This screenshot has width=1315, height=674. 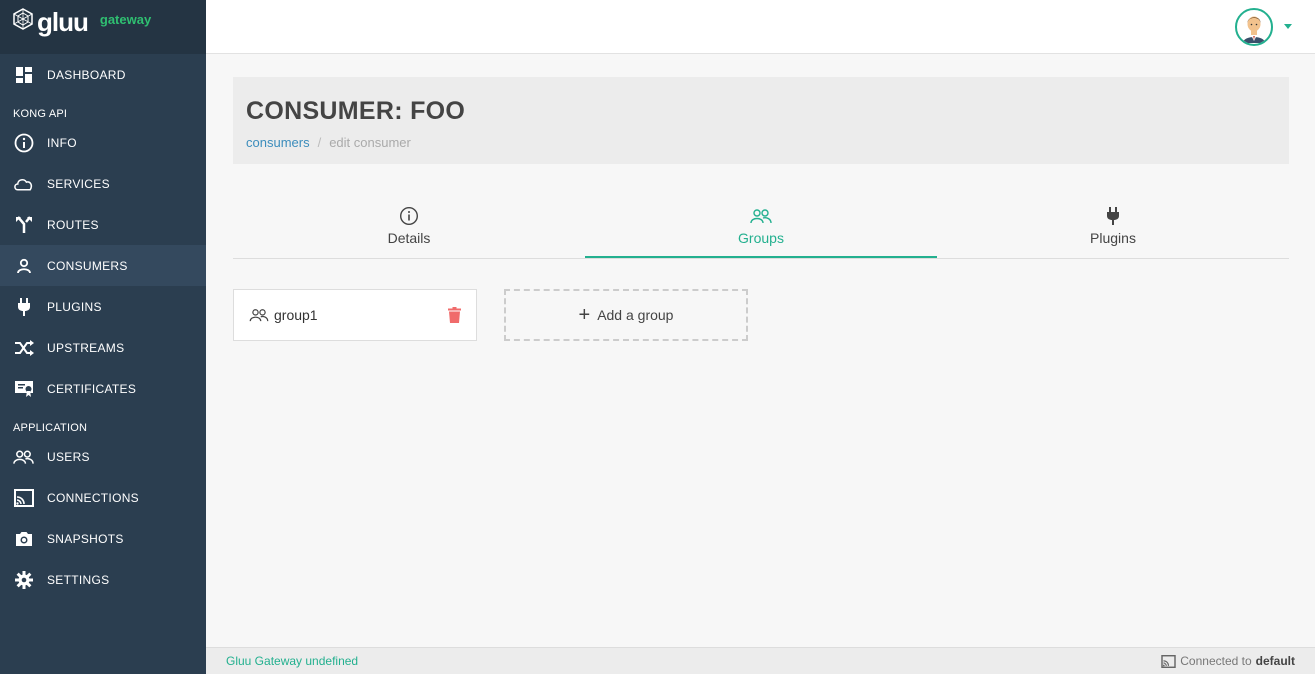 I want to click on sidebar-item-snapshots: SNAPSHOTS, so click(x=103, y=538).